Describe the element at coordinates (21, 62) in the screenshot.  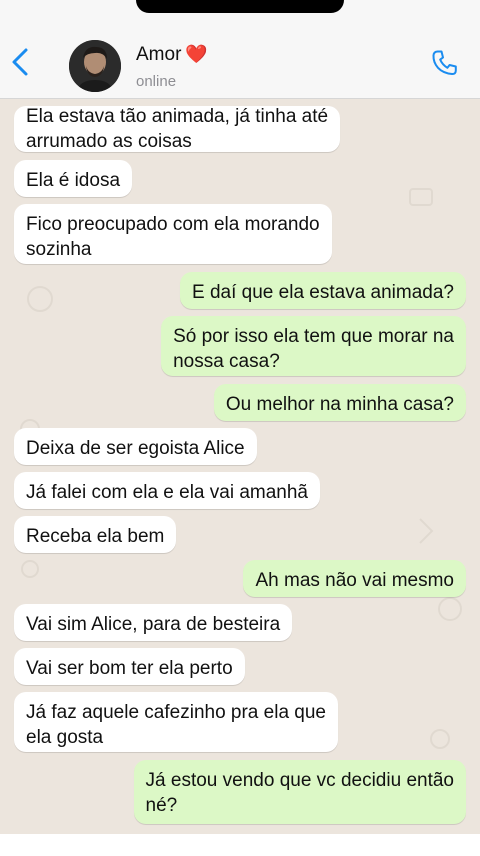
I see `chevron-left-icon` at that location.